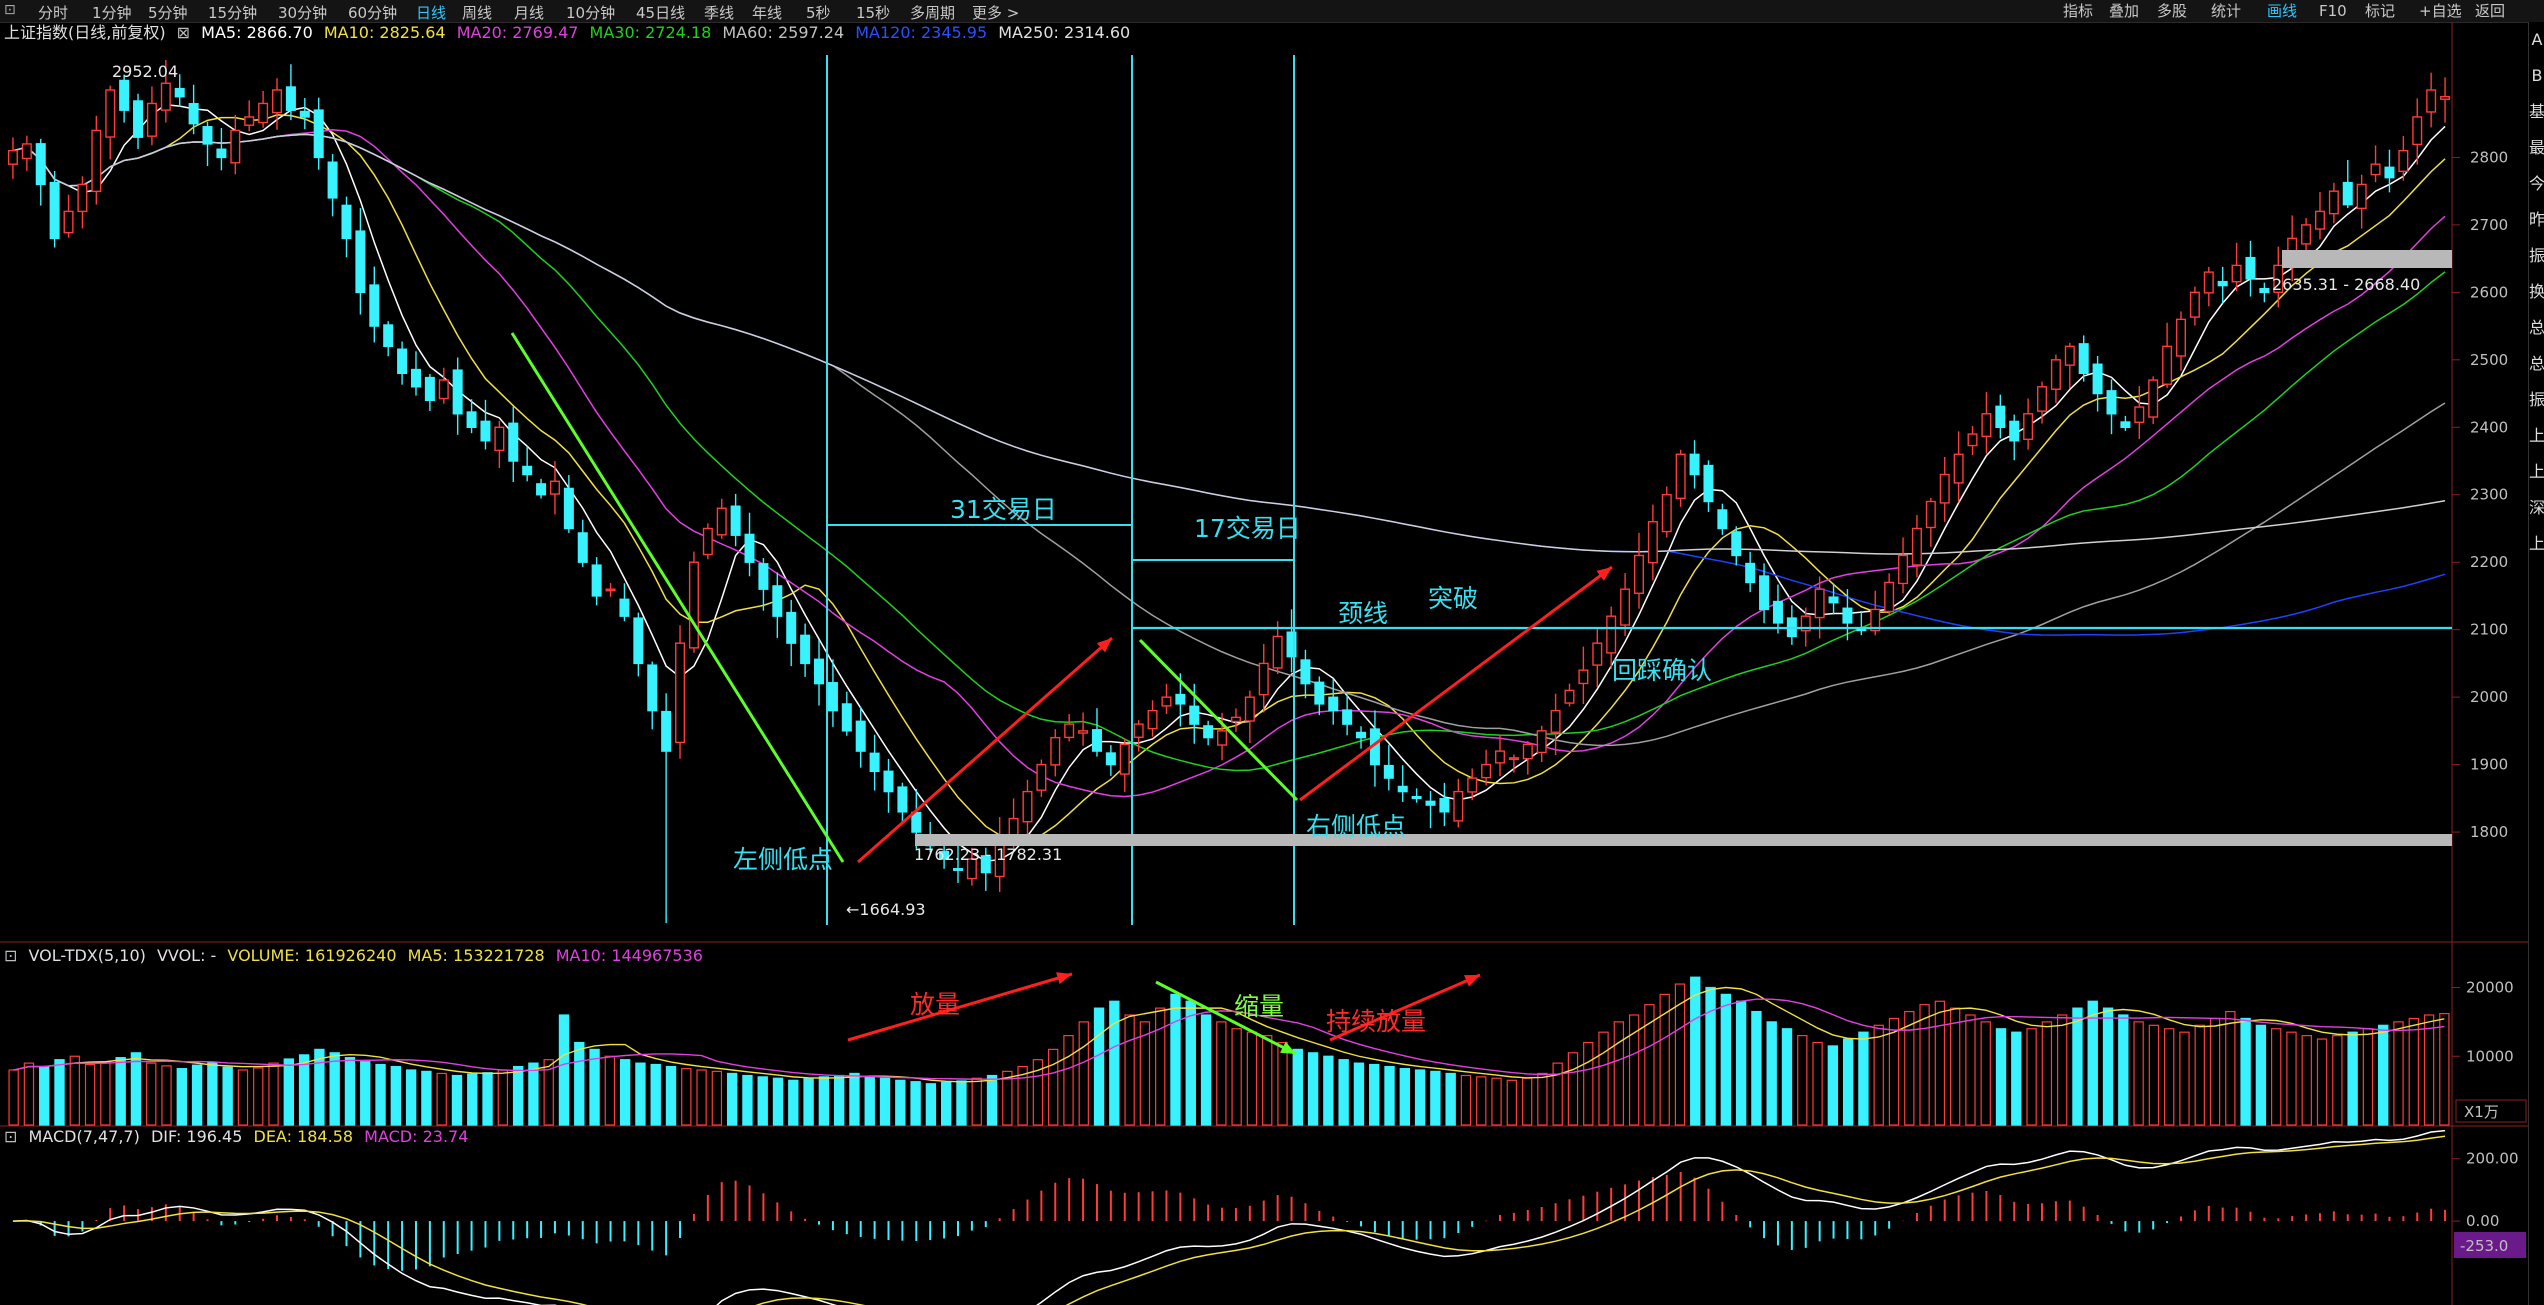 The image size is (2544, 1305). Describe the element at coordinates (2536, 363) in the screenshot. I see `side-strip-item: 总` at that location.